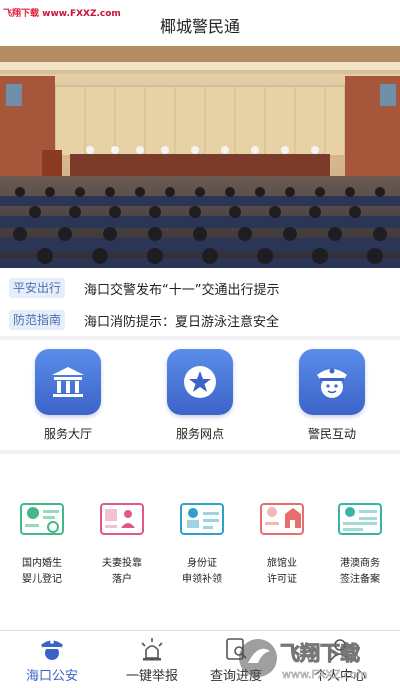 Image resolution: width=400 pixels, height=688 pixels. I want to click on service-label: 服务大厅, so click(67, 434).